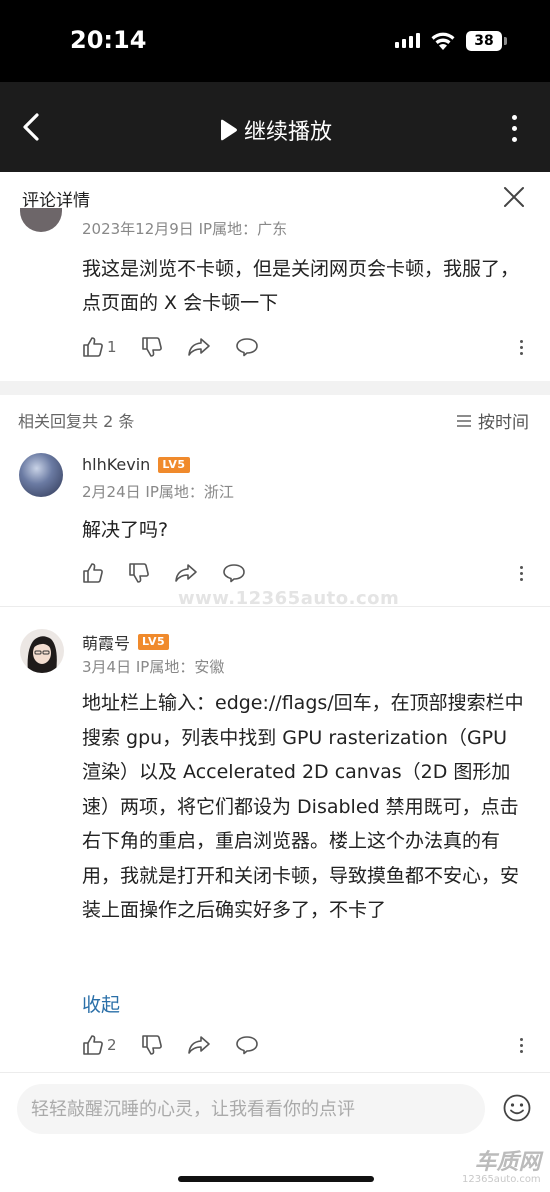 The image size is (550, 1192). Describe the element at coordinates (112, 1045) in the screenshot. I see `like-count: 2` at that location.